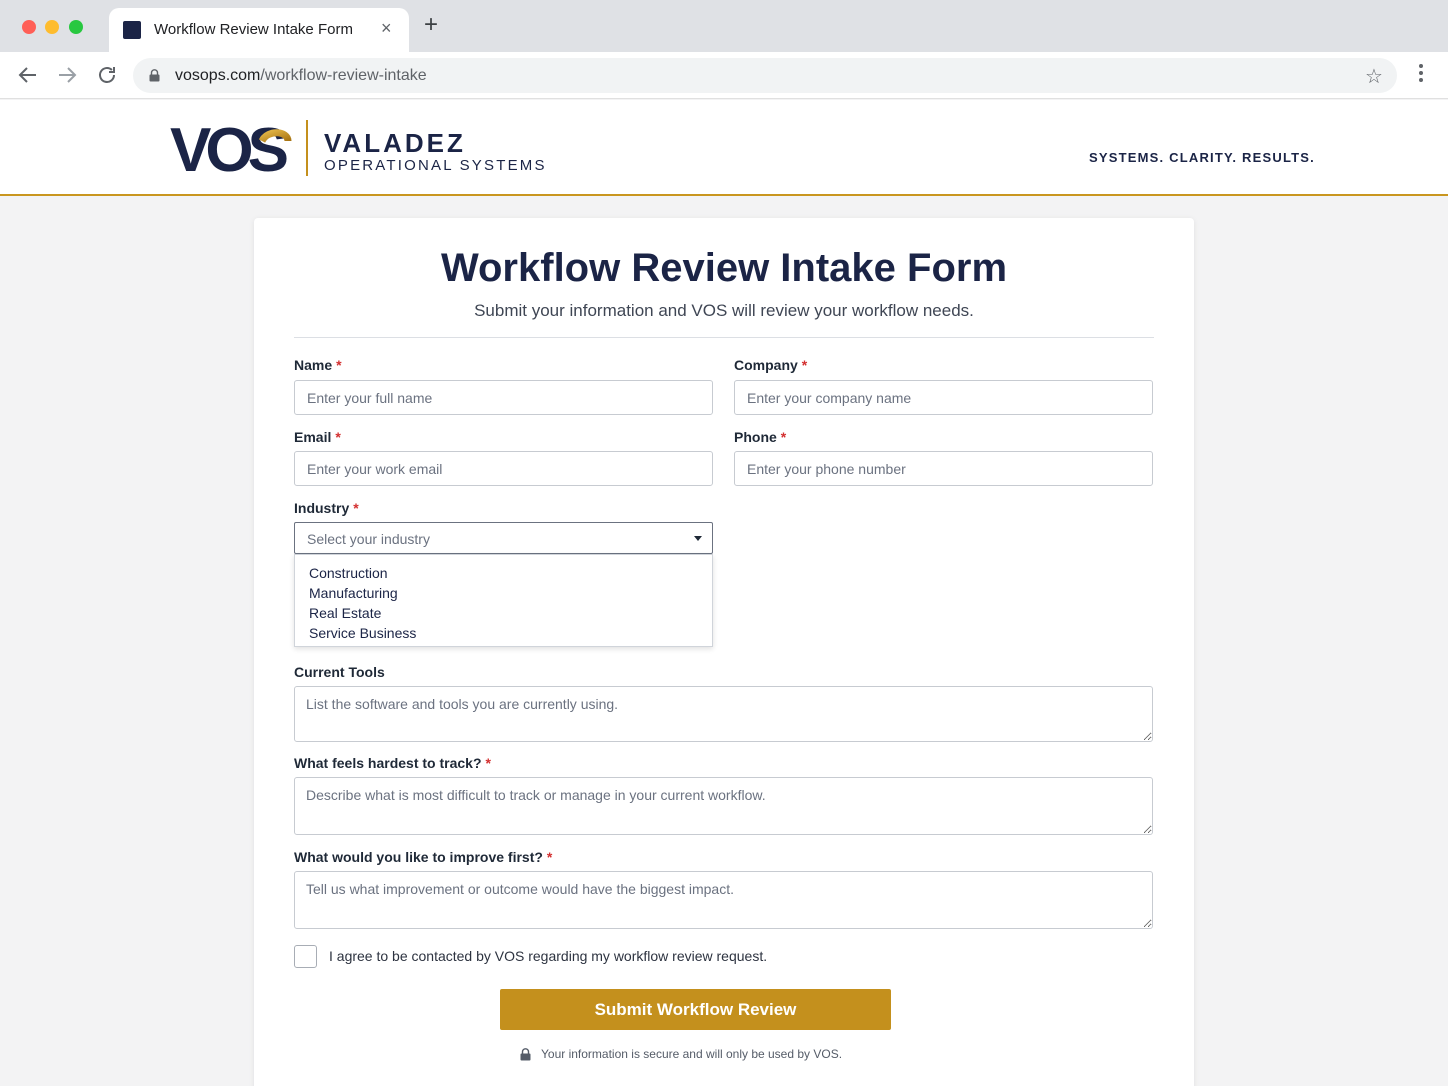 This screenshot has width=1448, height=1086. I want to click on browser-menu-icon, so click(1421, 76).